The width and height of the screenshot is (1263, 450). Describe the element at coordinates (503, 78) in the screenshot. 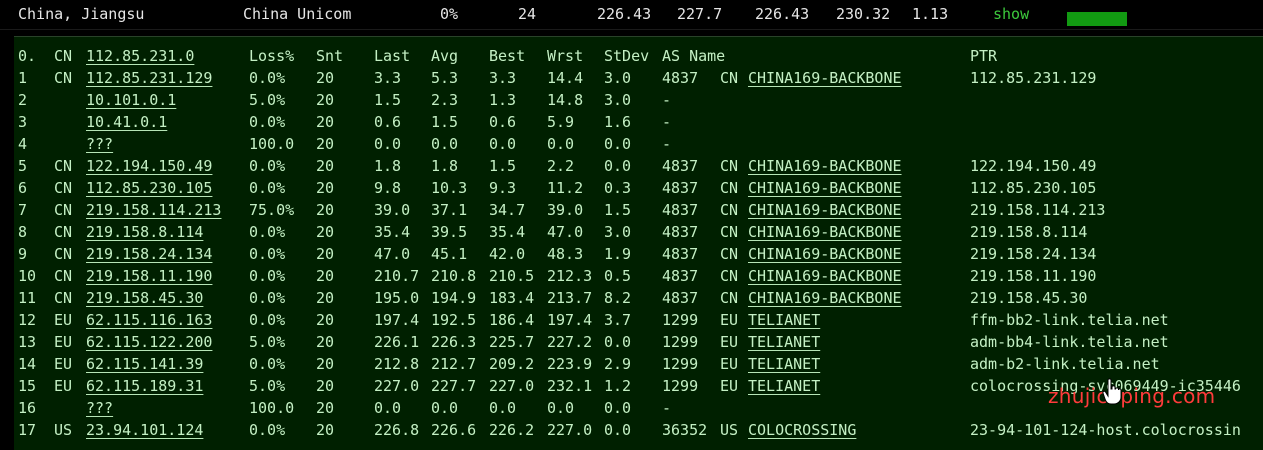

I see `best-value: 3.3` at that location.